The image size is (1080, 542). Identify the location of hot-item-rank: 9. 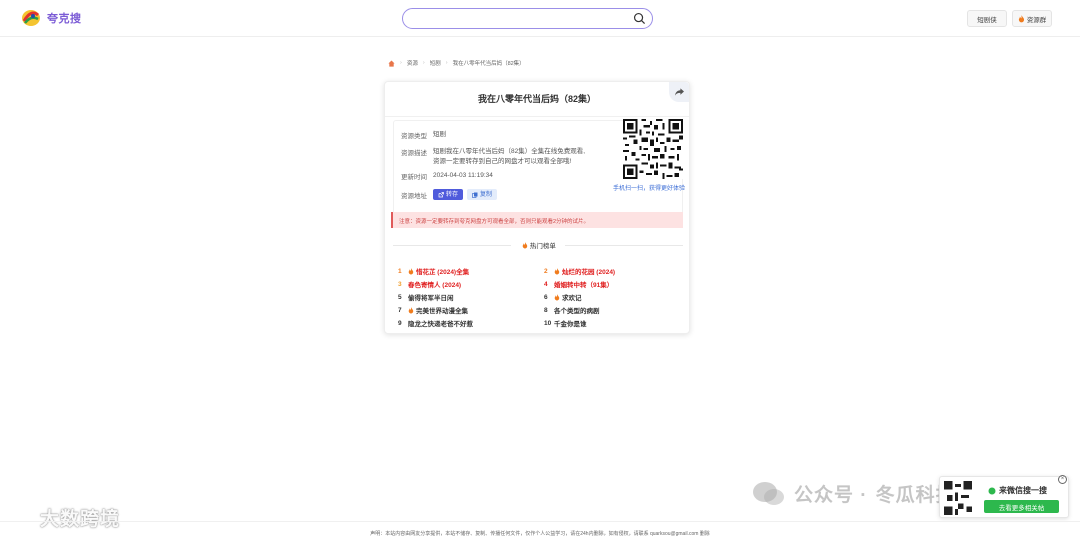
(400, 323).